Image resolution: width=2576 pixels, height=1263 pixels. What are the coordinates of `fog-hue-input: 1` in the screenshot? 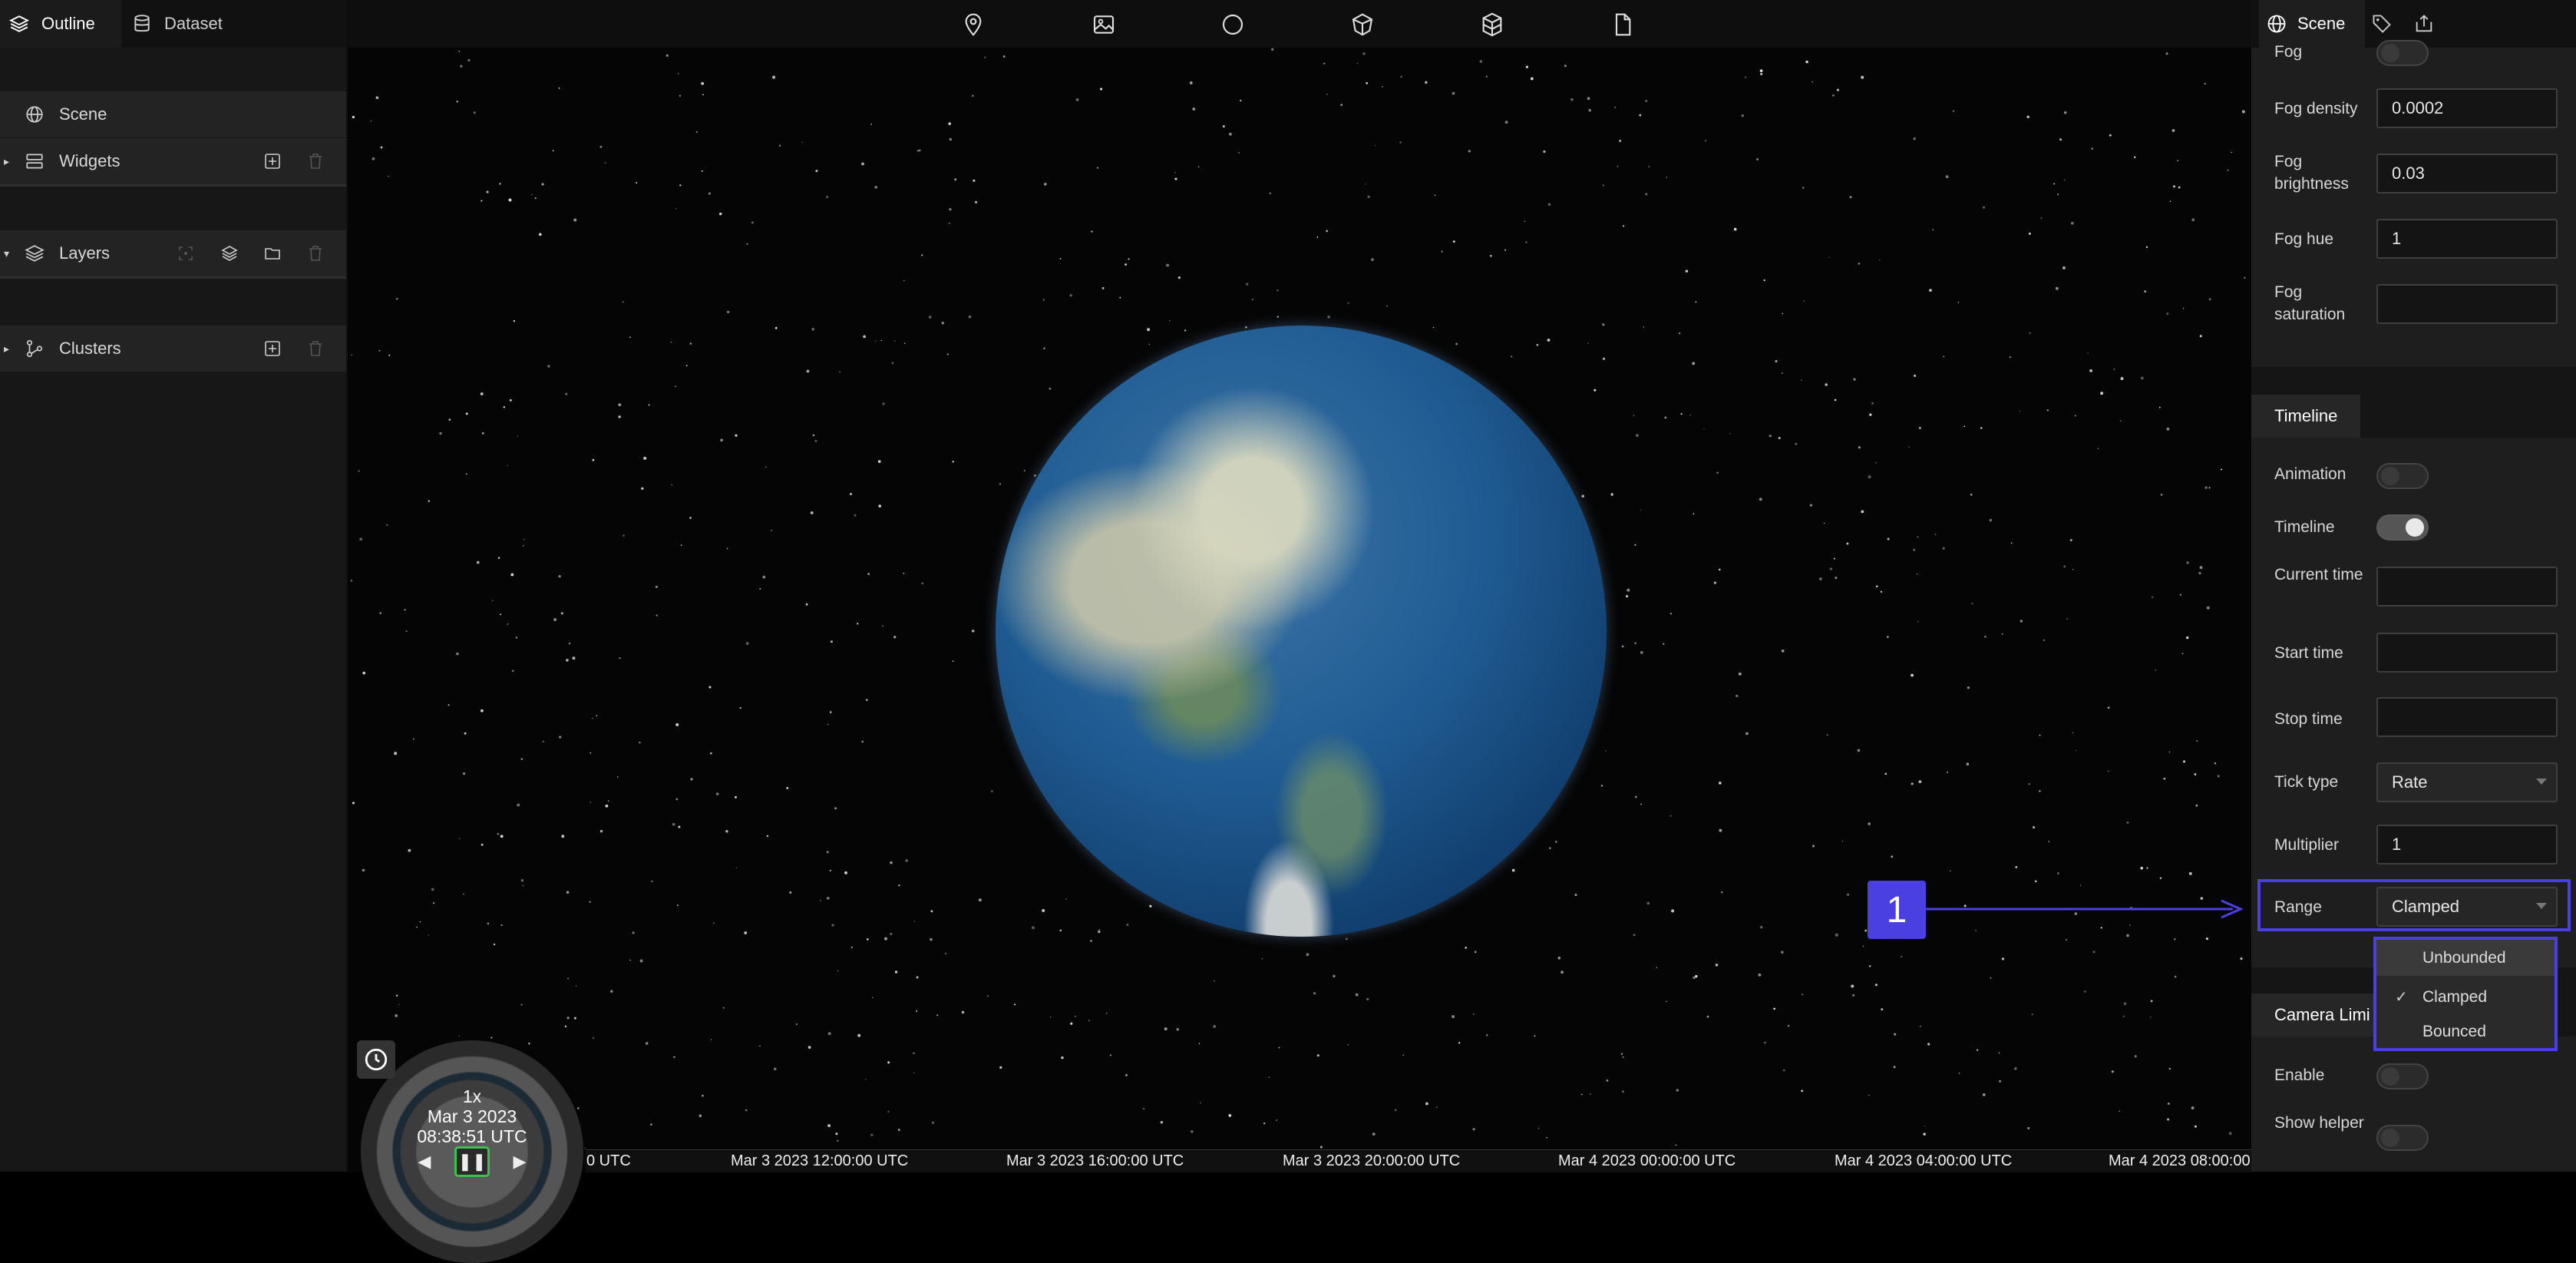 It's located at (2467, 239).